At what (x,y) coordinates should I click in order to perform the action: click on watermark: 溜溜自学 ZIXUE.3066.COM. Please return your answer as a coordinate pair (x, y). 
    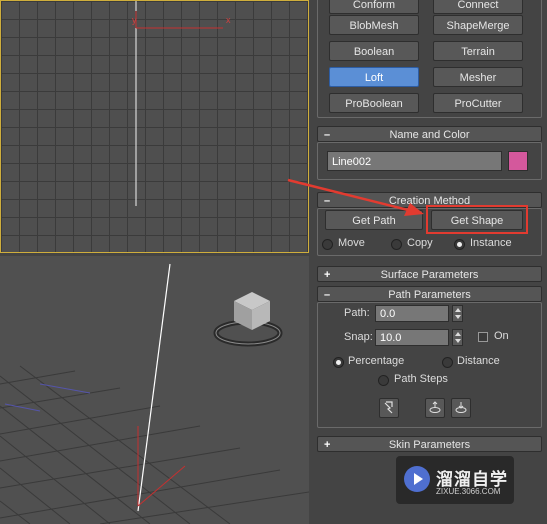
    Looking at the image, I should click on (455, 480).